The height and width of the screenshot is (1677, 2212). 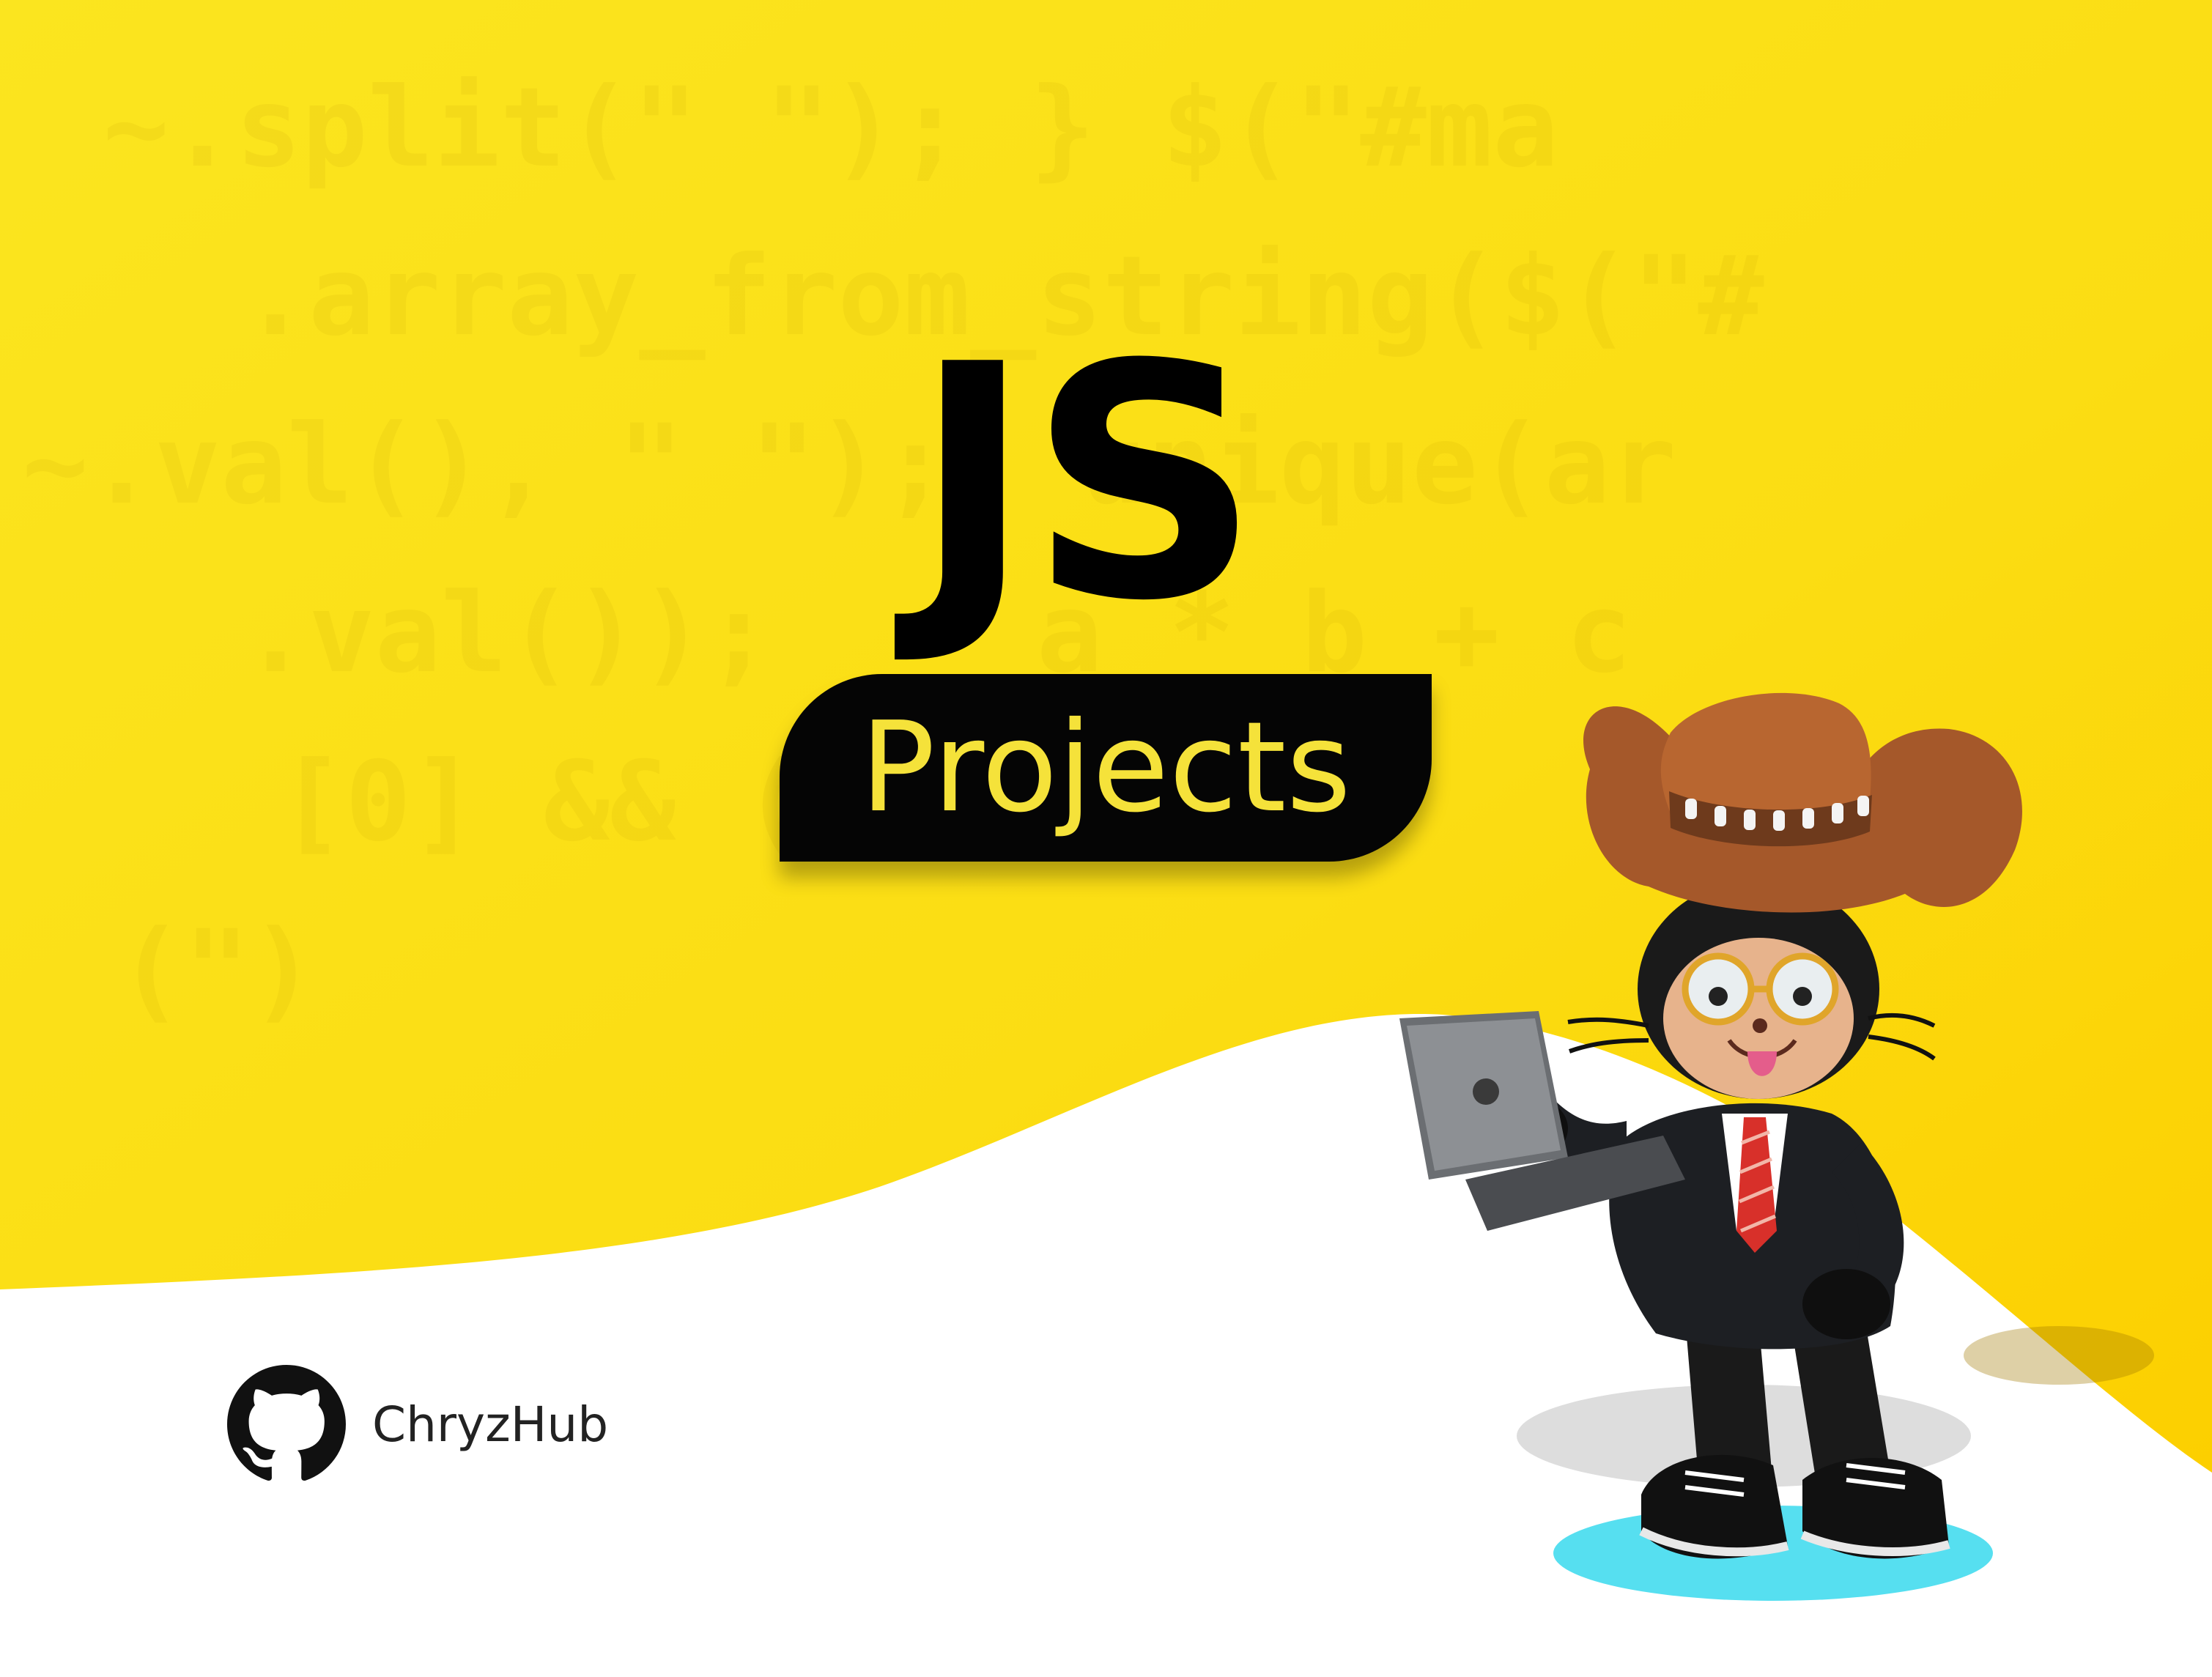 I want to click on title: JS, so click(x=1086, y=483).